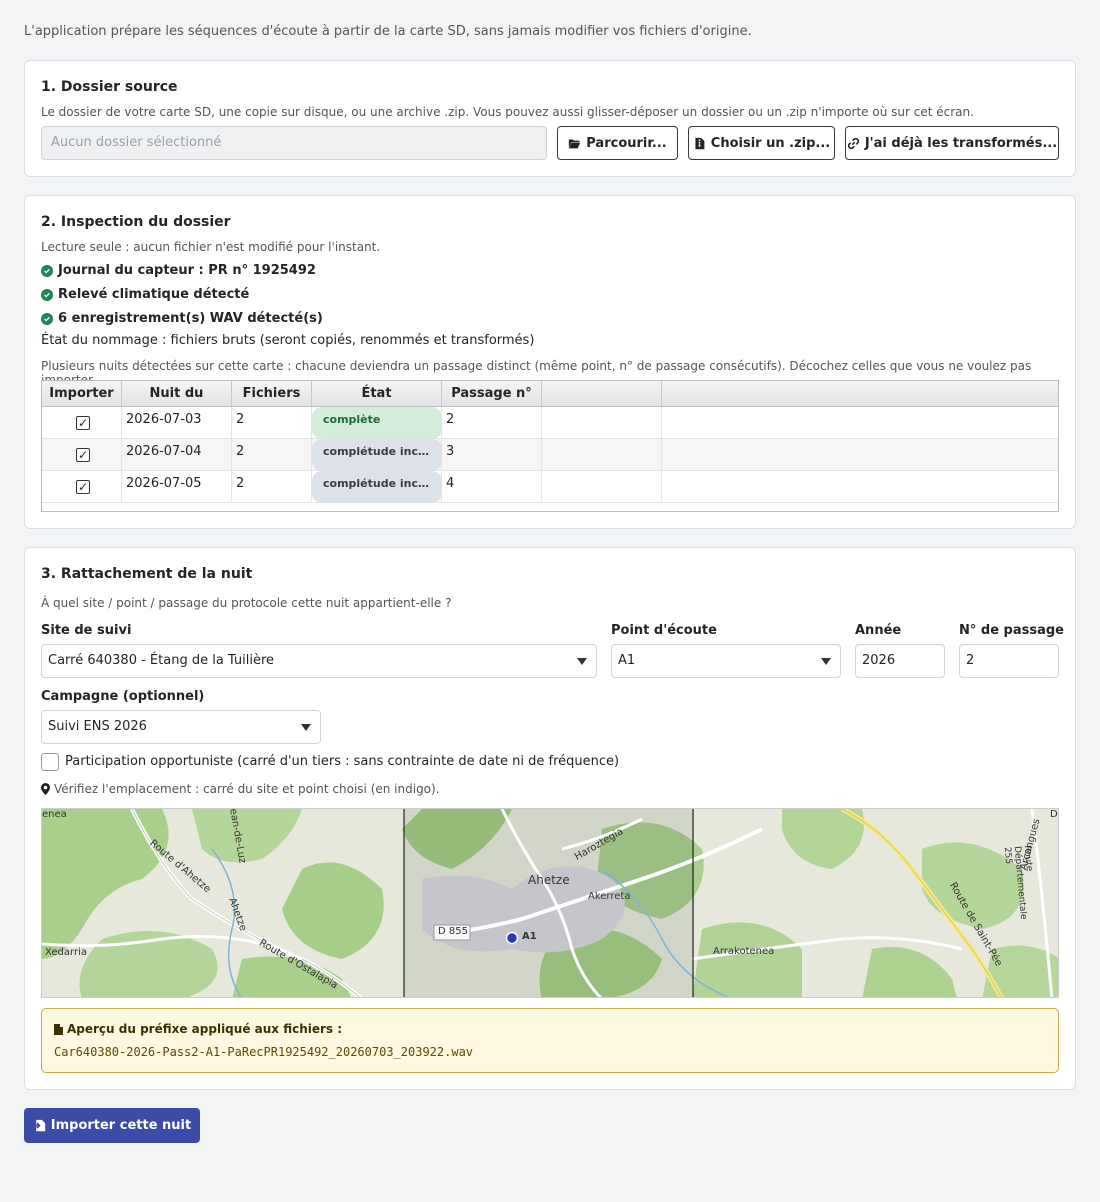 This screenshot has height=1202, width=1100. Describe the element at coordinates (66, 952) in the screenshot. I see `map-label: Xedarria` at that location.